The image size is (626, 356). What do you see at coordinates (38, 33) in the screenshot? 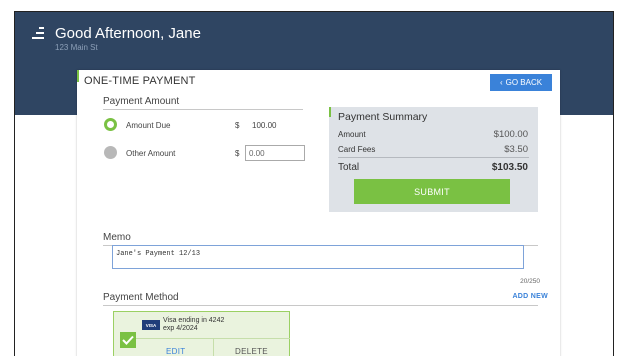
I see `menu-icon` at bounding box center [38, 33].